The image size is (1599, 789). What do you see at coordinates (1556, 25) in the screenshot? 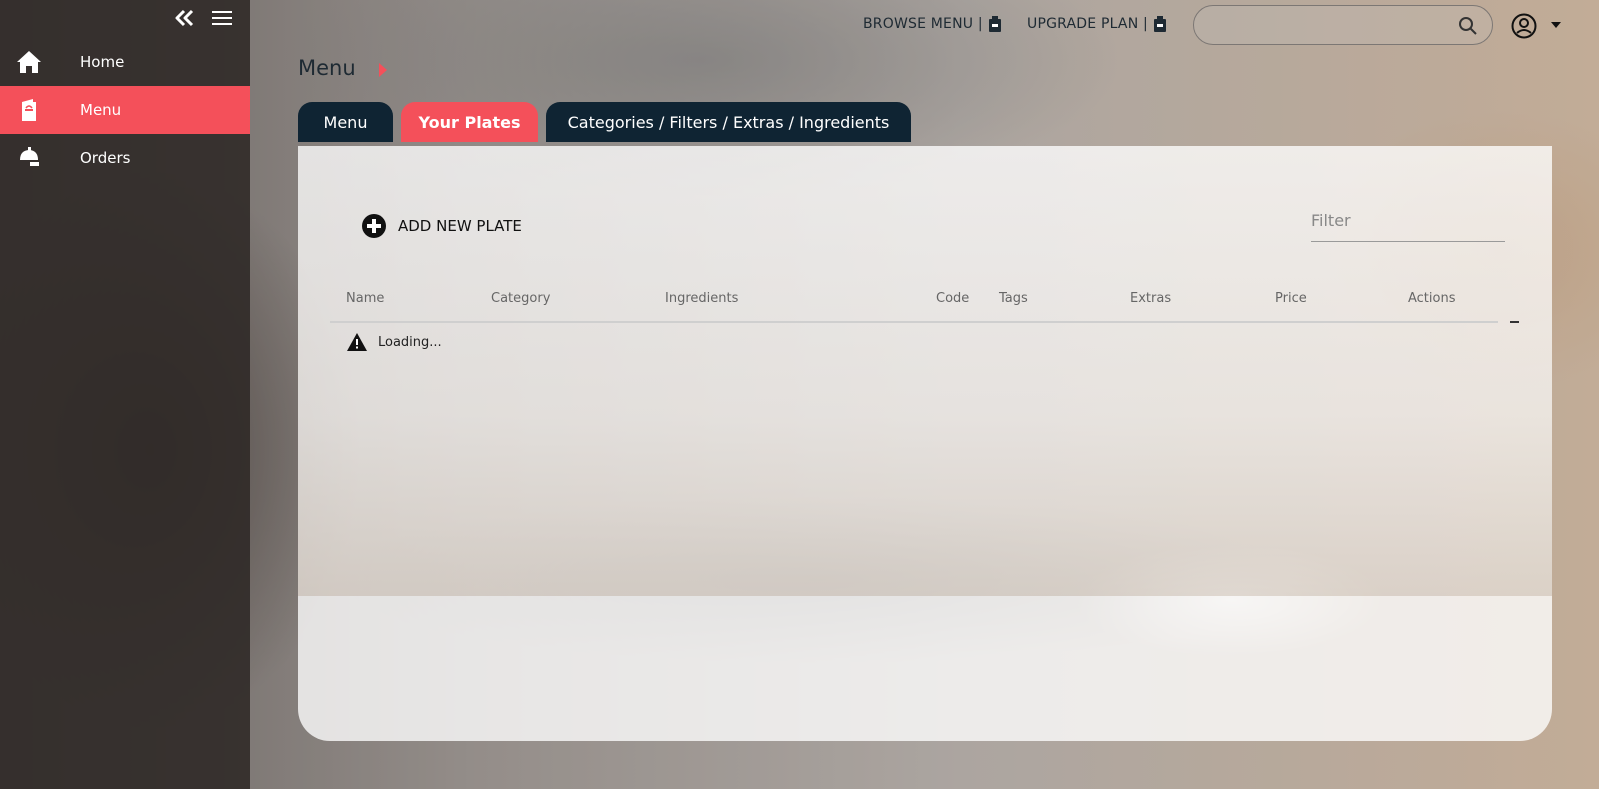
I see `caret-down-icon` at bounding box center [1556, 25].